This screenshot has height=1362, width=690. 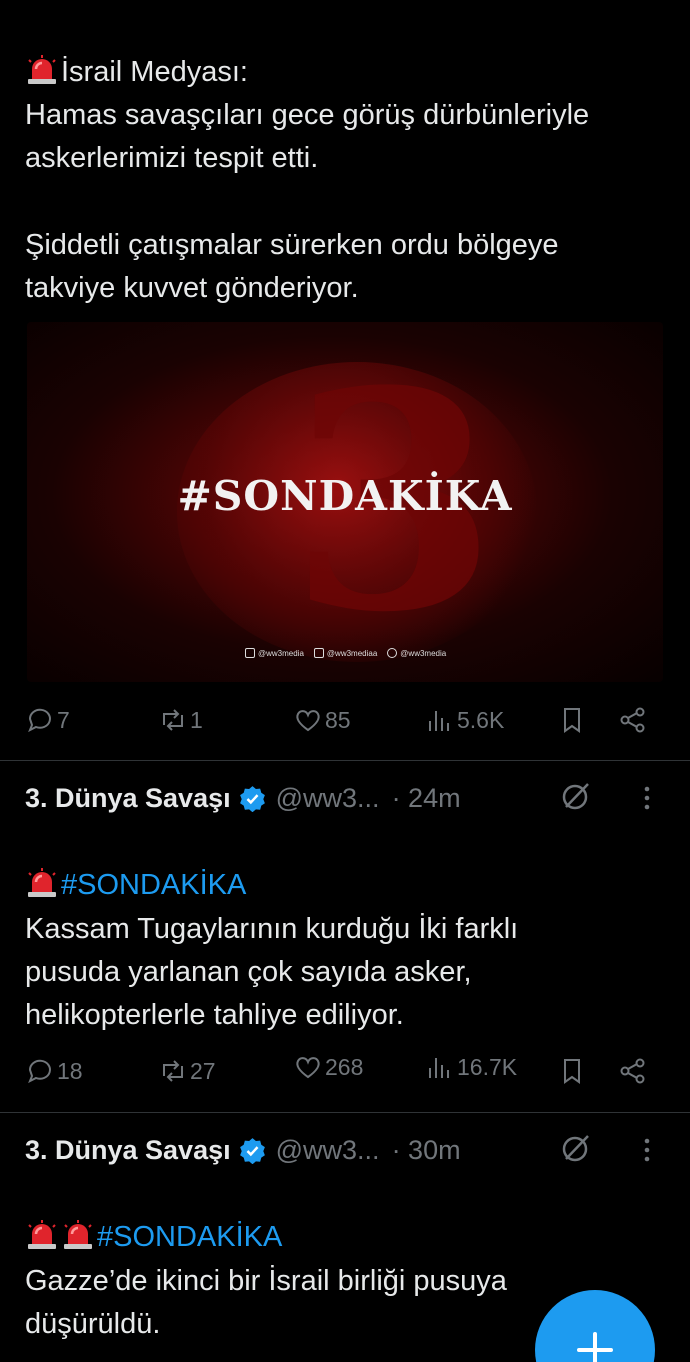 I want to click on tweet-time: · 30m, so click(x=426, y=1150).